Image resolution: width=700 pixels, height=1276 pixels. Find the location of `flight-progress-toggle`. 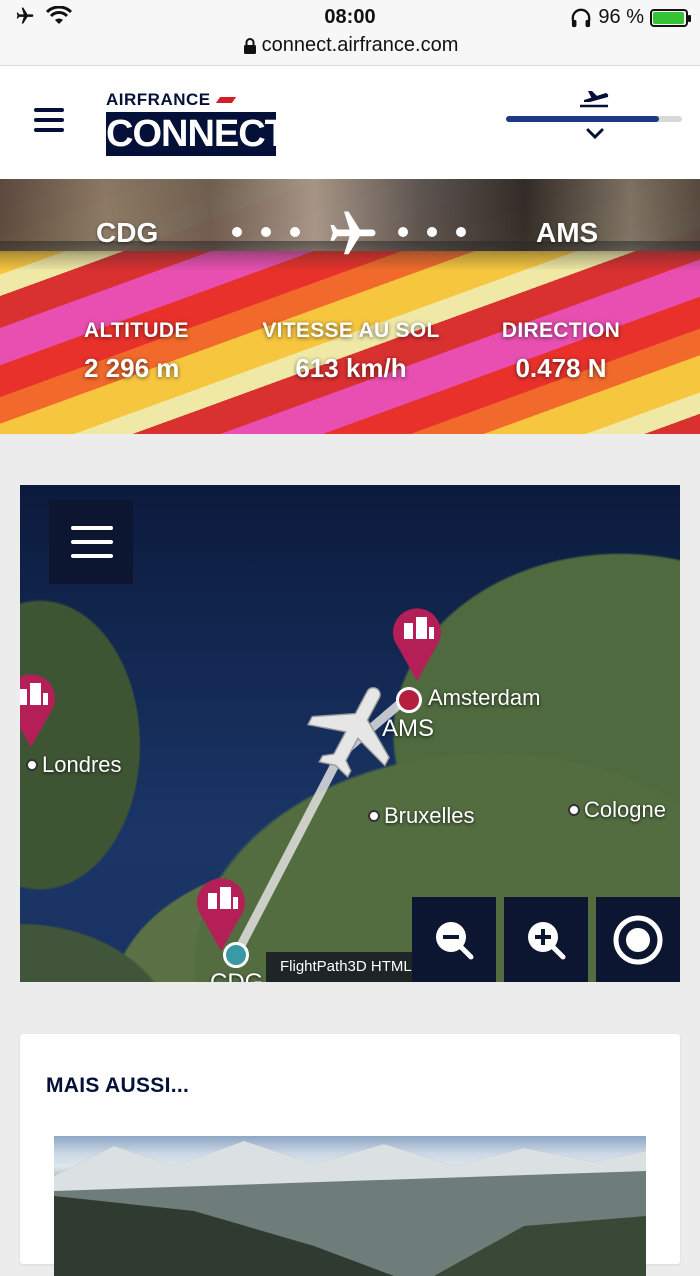

flight-progress-toggle is located at coordinates (594, 118).